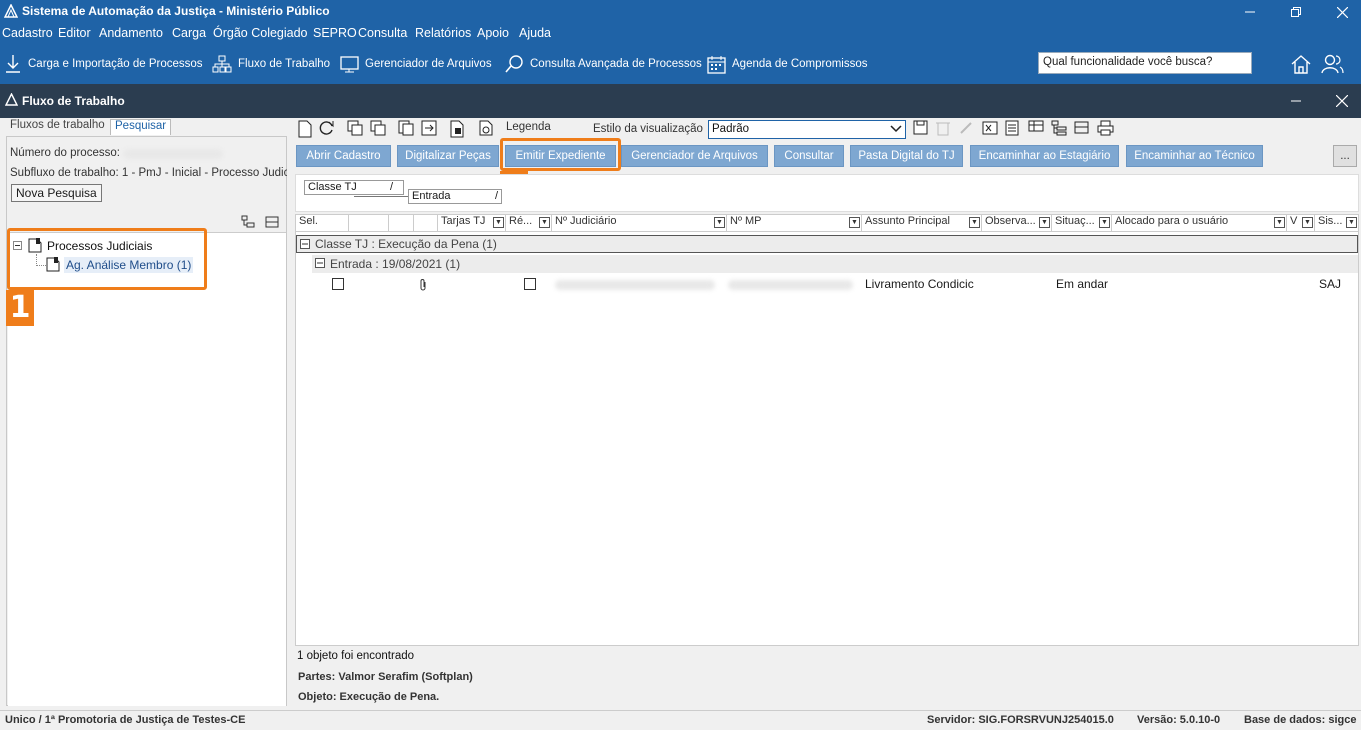 The image size is (1361, 730). I want to click on group-classe-label: Classe TJ : Execução da Pena (1), so click(406, 244).